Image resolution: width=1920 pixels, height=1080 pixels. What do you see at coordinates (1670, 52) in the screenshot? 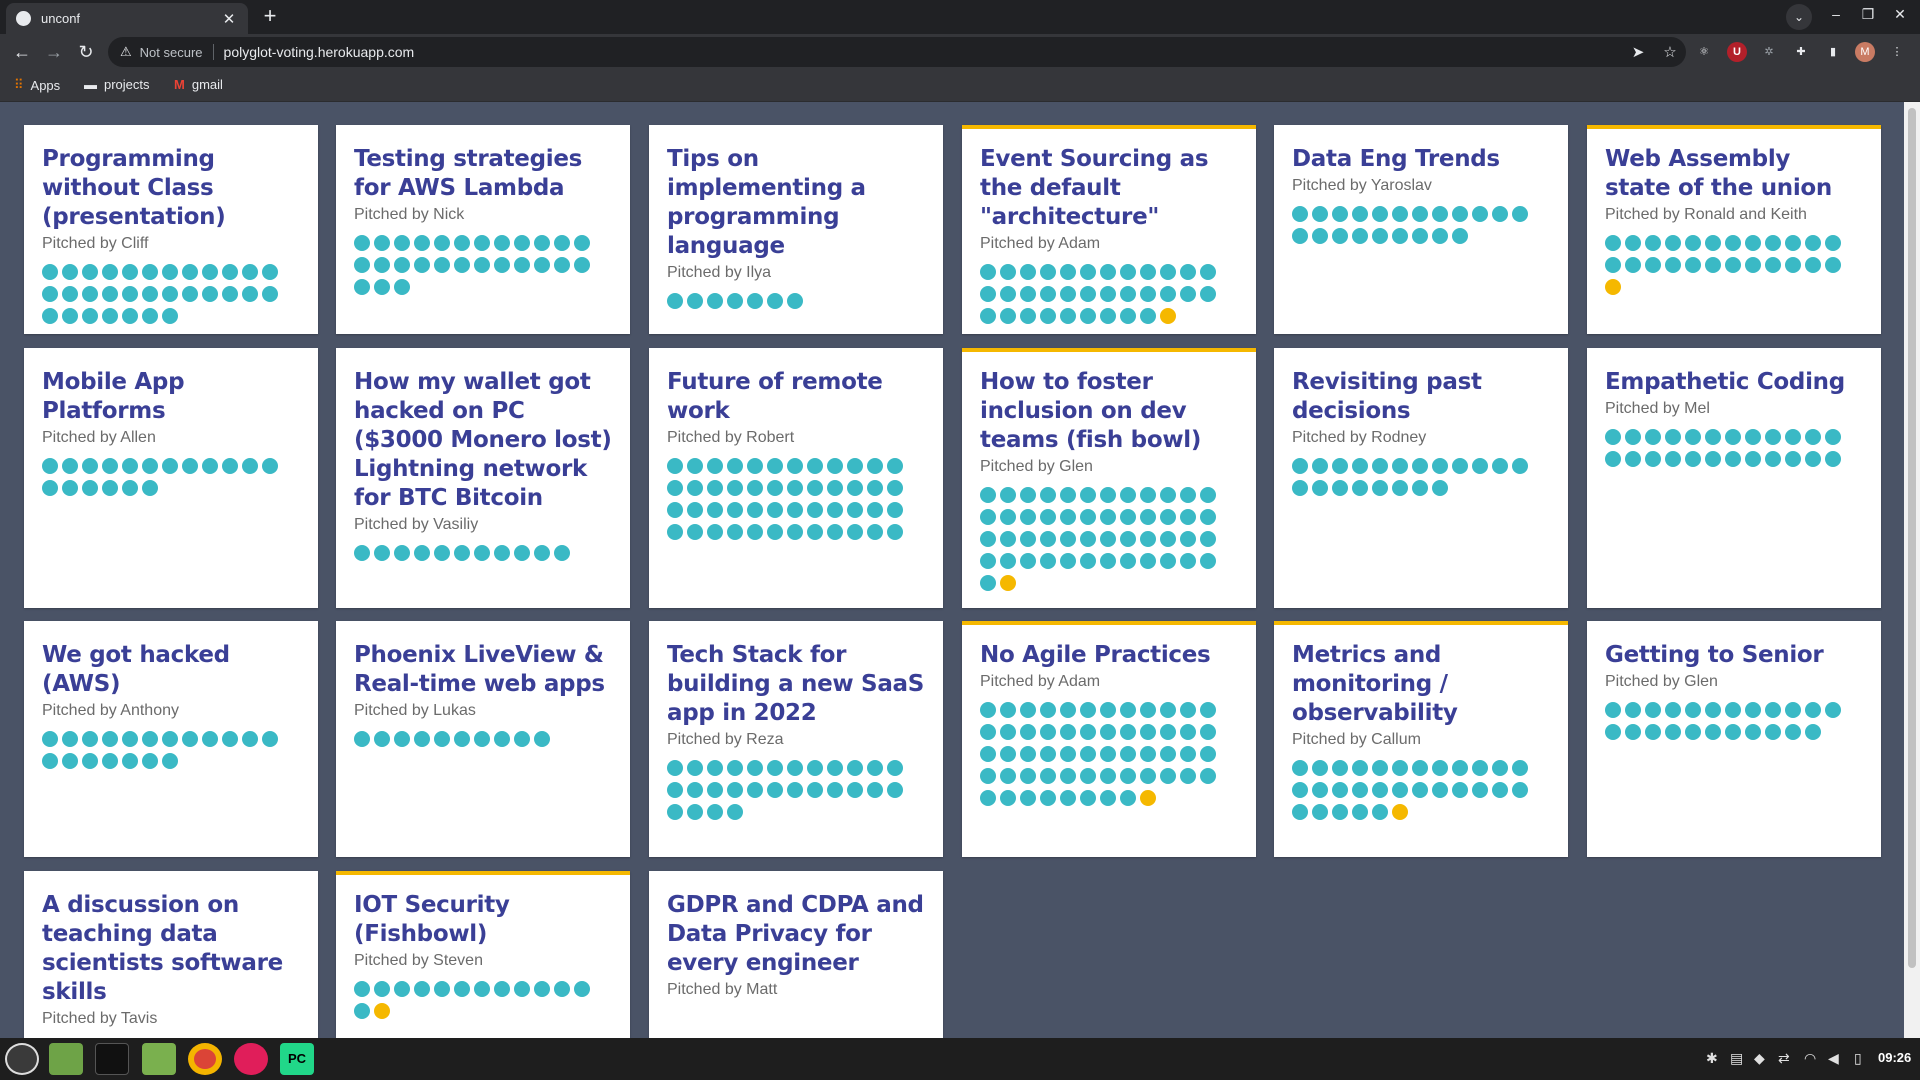
I see `bookmark-star-icon: ☆` at bounding box center [1670, 52].